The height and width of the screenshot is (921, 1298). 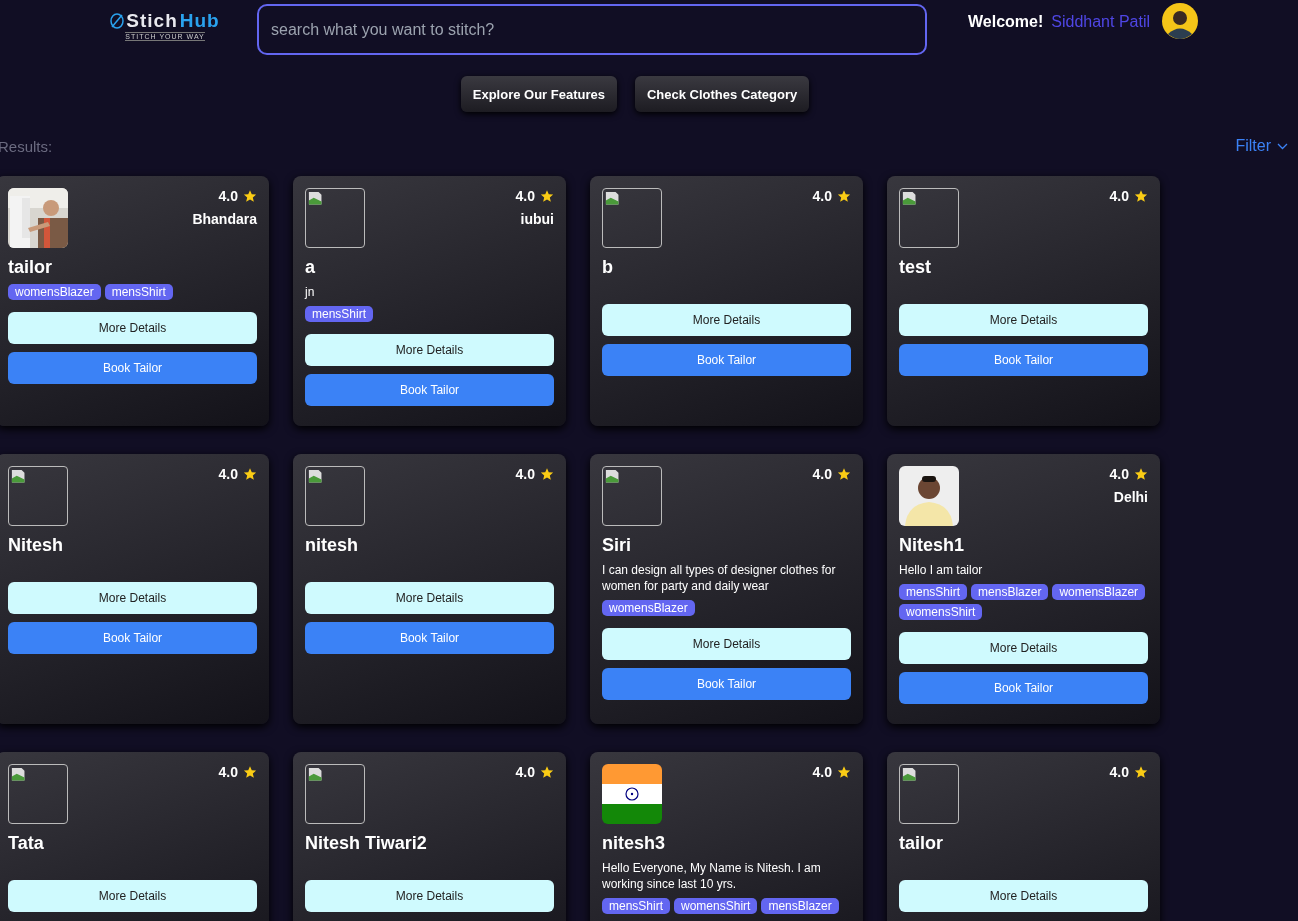 I want to click on tailor-name: Tata, so click(x=26, y=843).